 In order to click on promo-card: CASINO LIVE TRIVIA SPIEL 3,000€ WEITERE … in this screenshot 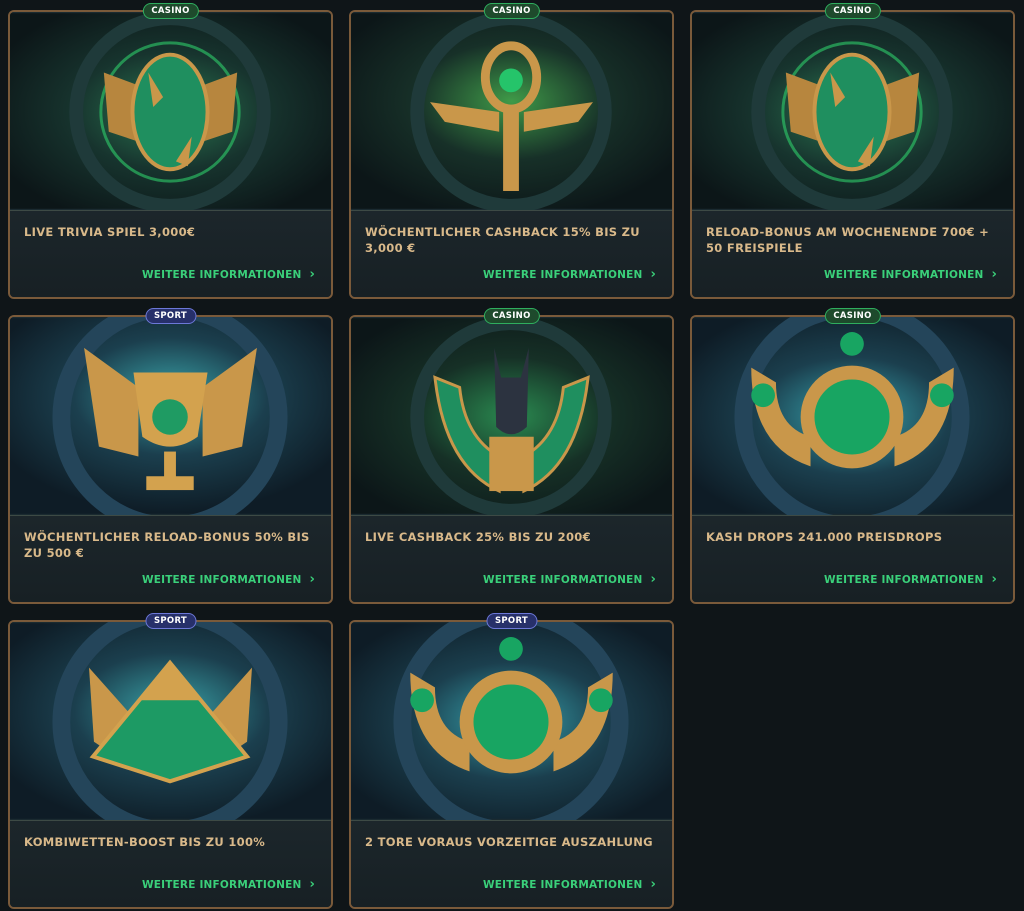, I will do `click(170, 151)`.